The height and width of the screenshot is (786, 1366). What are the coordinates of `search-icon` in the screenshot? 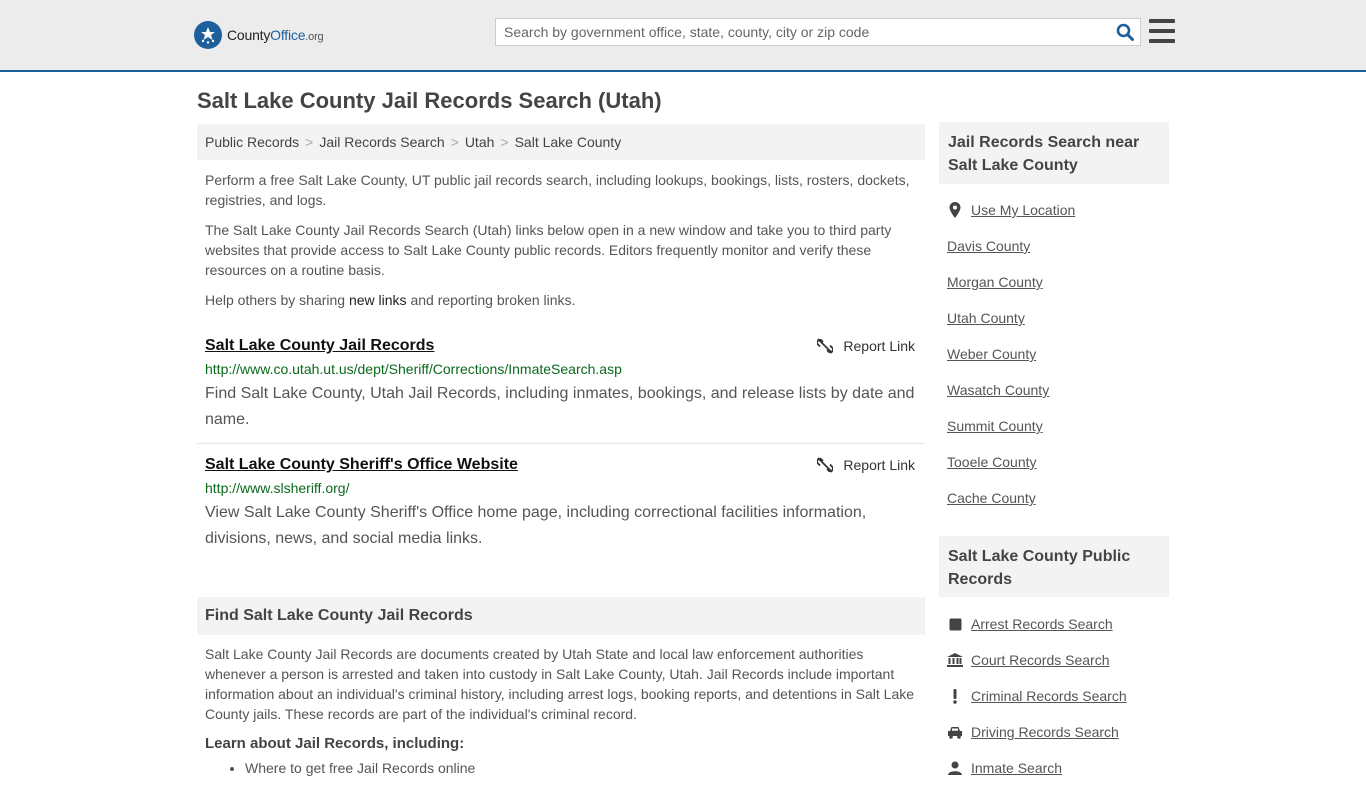 It's located at (1125, 32).